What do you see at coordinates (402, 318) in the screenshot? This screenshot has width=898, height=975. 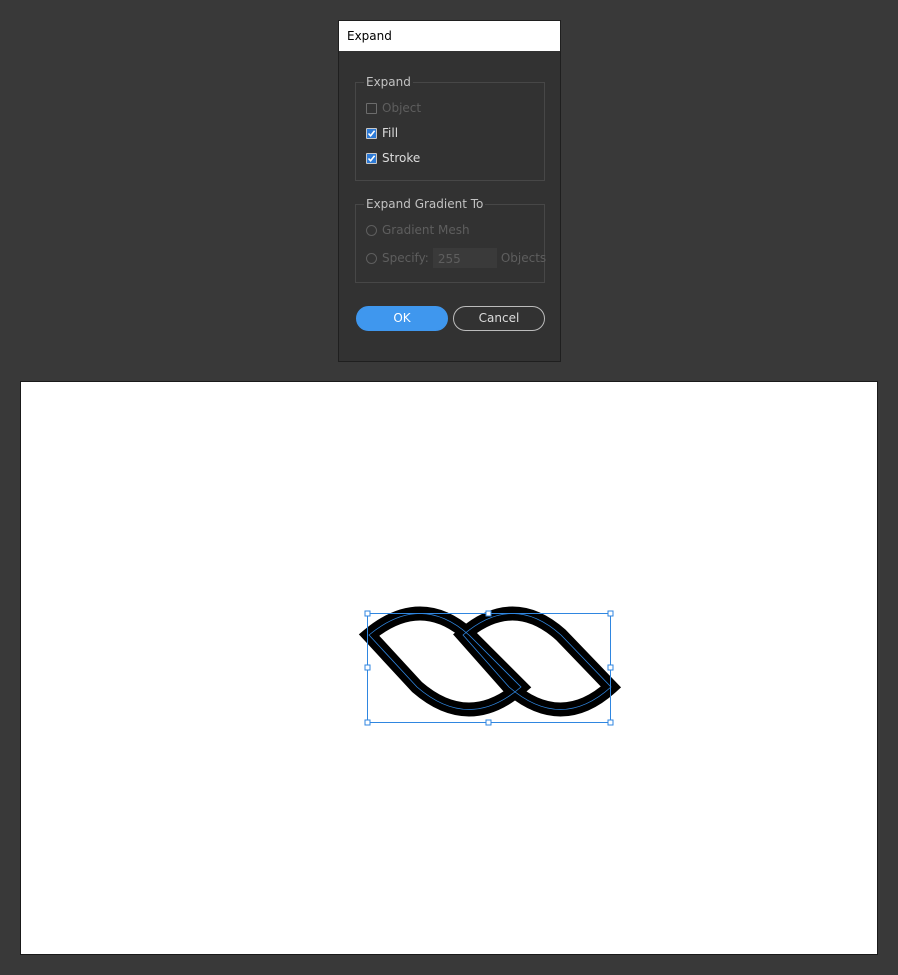 I see `ok-button: OK` at bounding box center [402, 318].